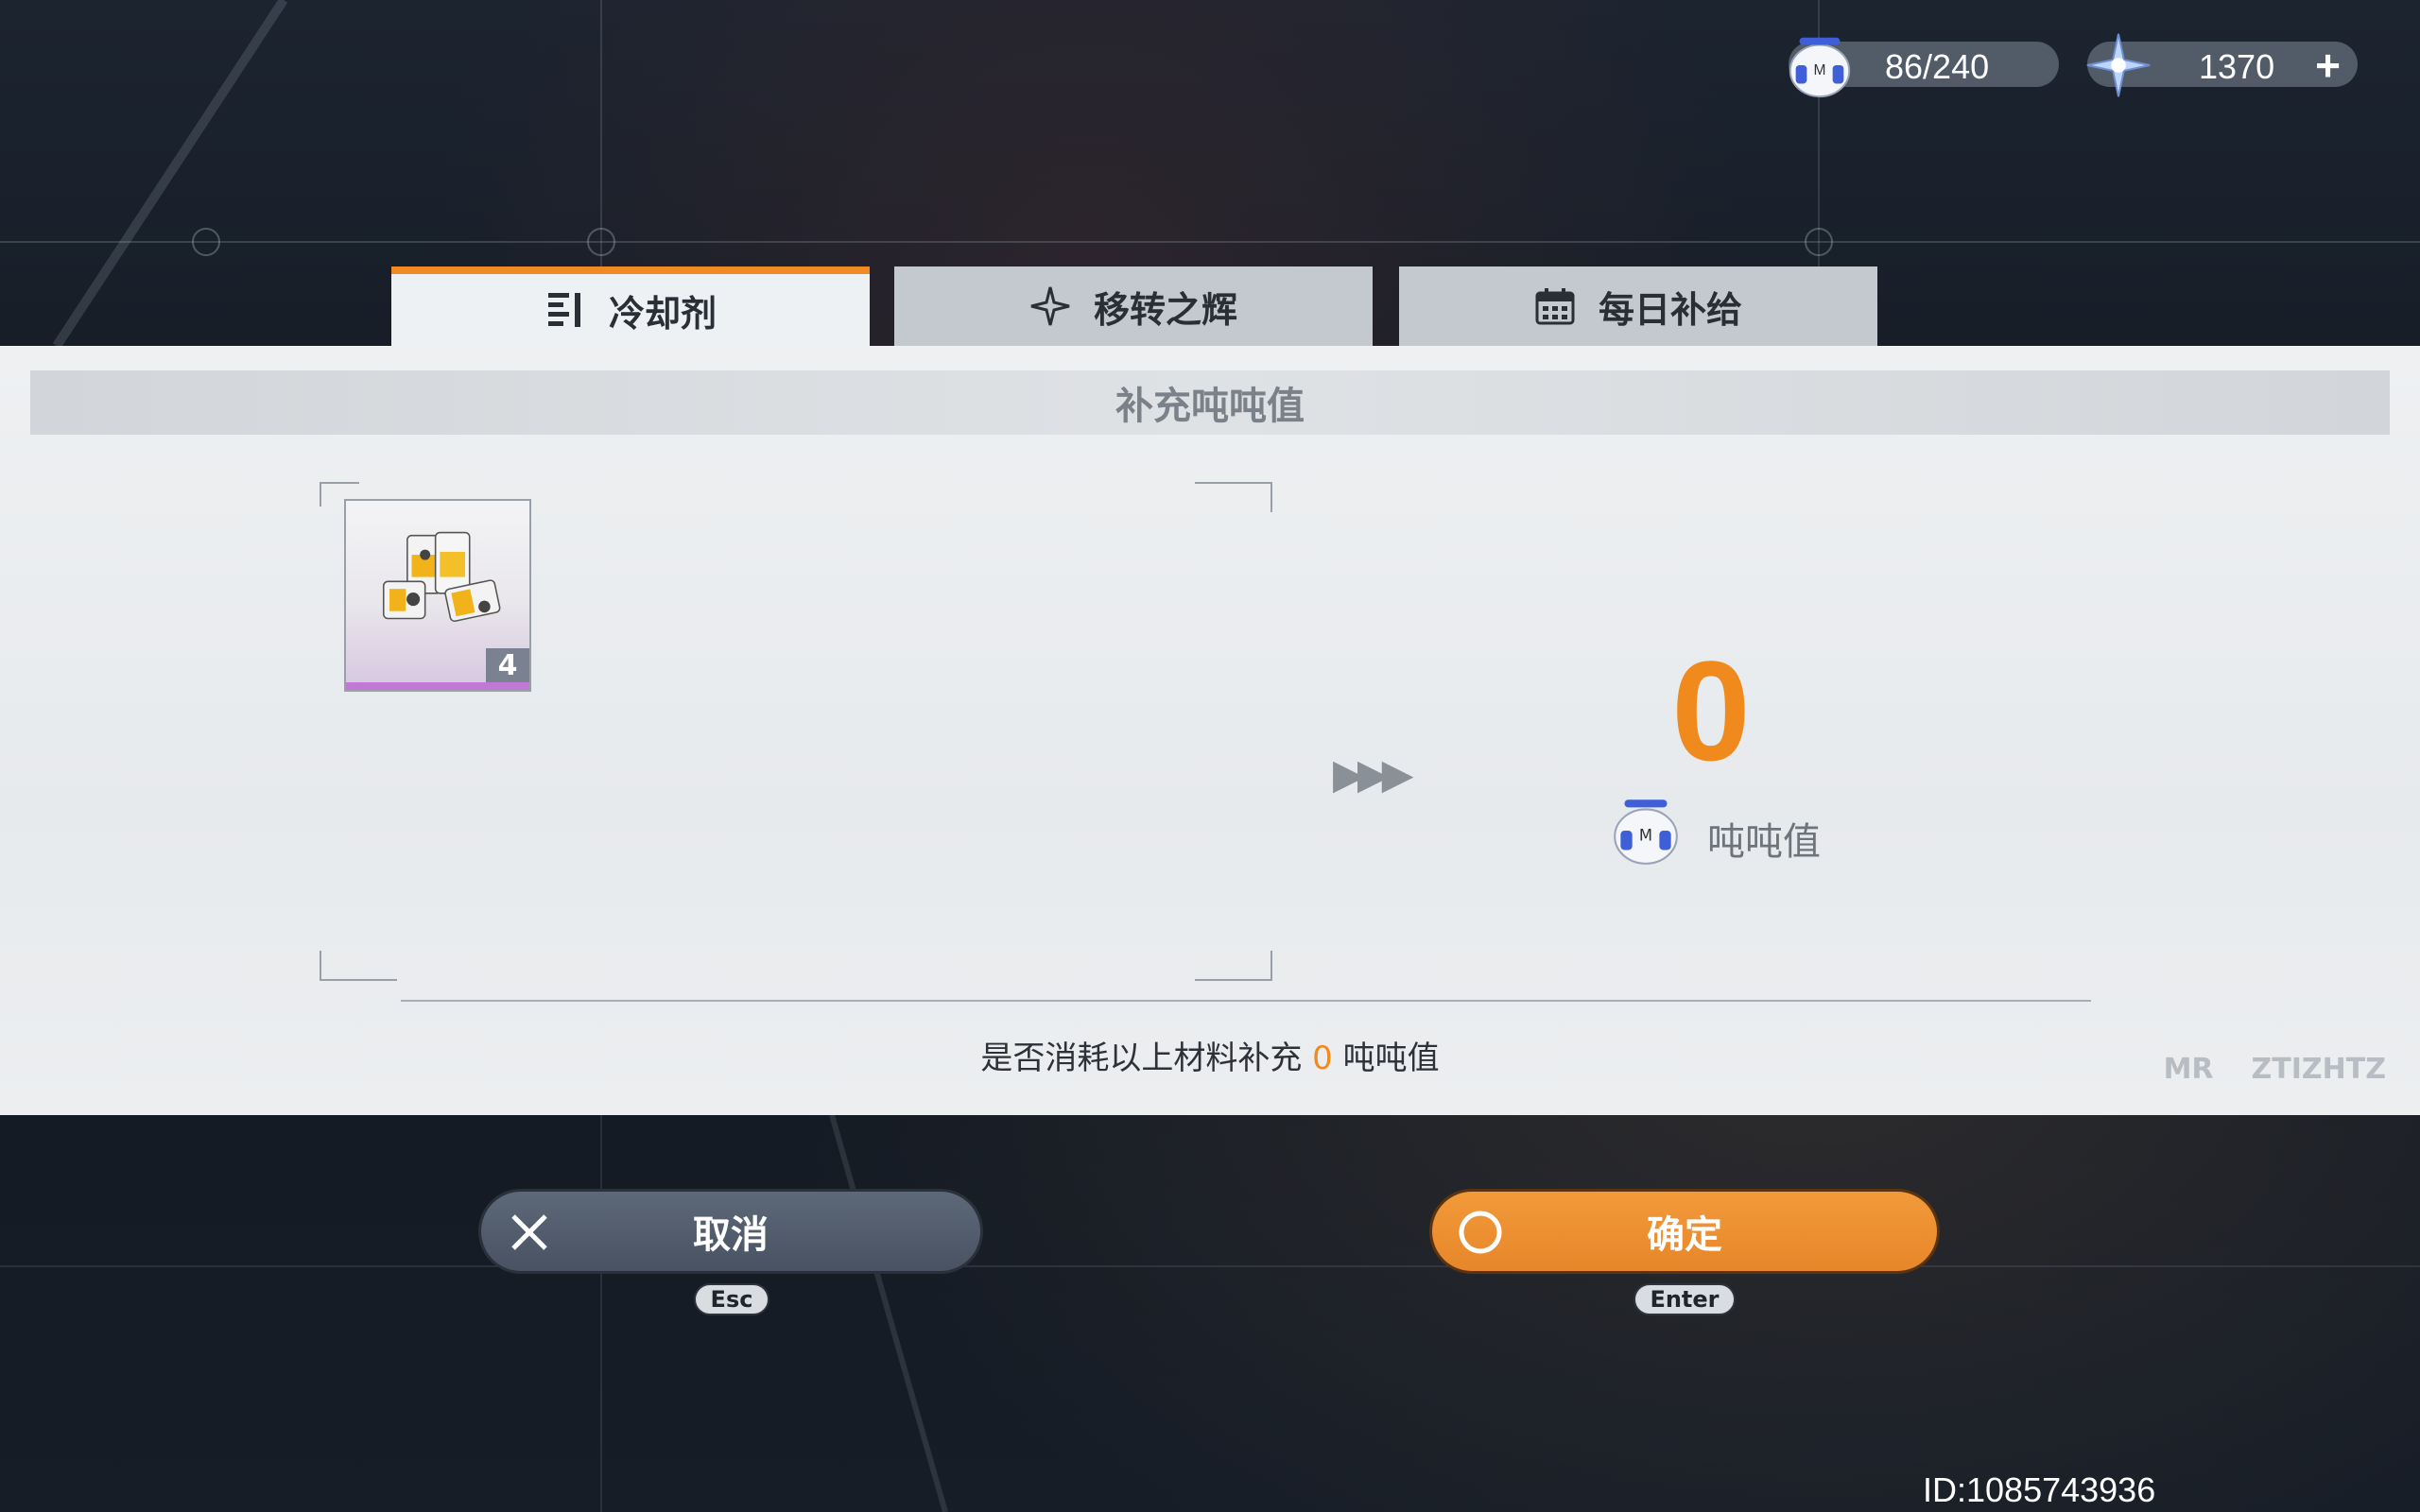 This screenshot has height=1512, width=2420. I want to click on confirm-button: 确定, so click(1684, 1231).